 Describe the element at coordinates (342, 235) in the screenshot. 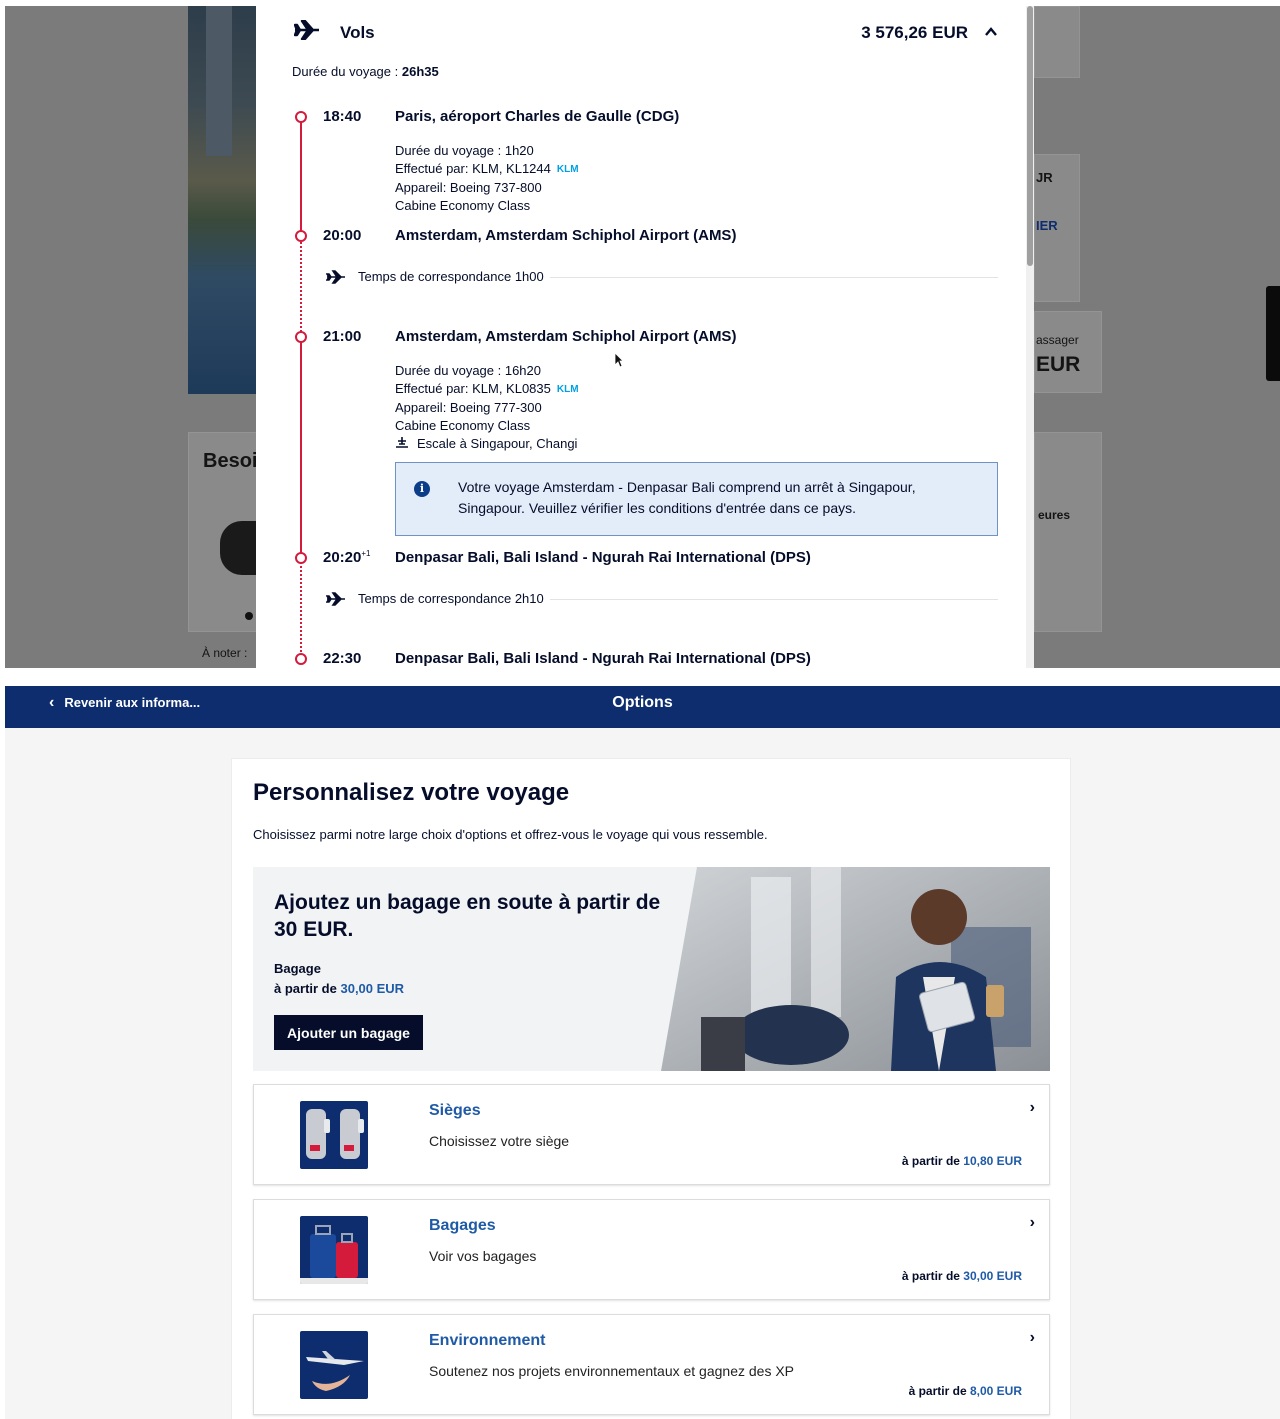

I see `arrival-time: 20:00` at that location.